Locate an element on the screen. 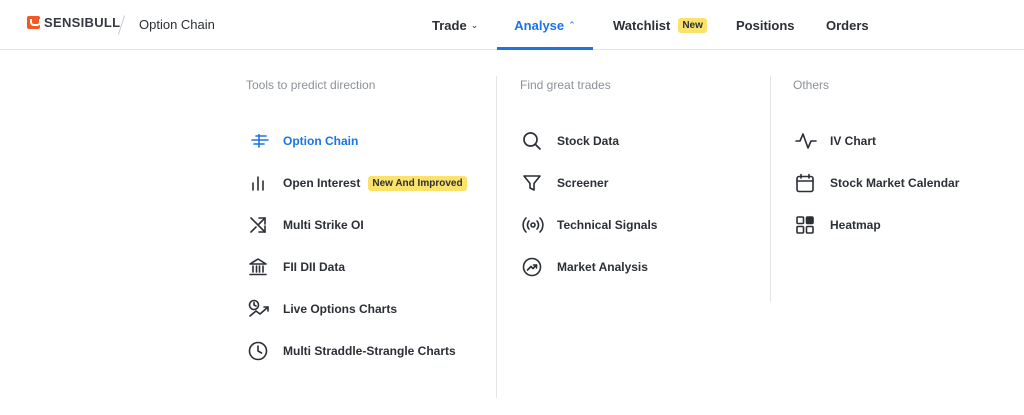 This screenshot has height=415, width=1024. menu-item-multi-straddle-strangle-charts: Multi Straddle-Strangle Charts is located at coordinates (371, 351).